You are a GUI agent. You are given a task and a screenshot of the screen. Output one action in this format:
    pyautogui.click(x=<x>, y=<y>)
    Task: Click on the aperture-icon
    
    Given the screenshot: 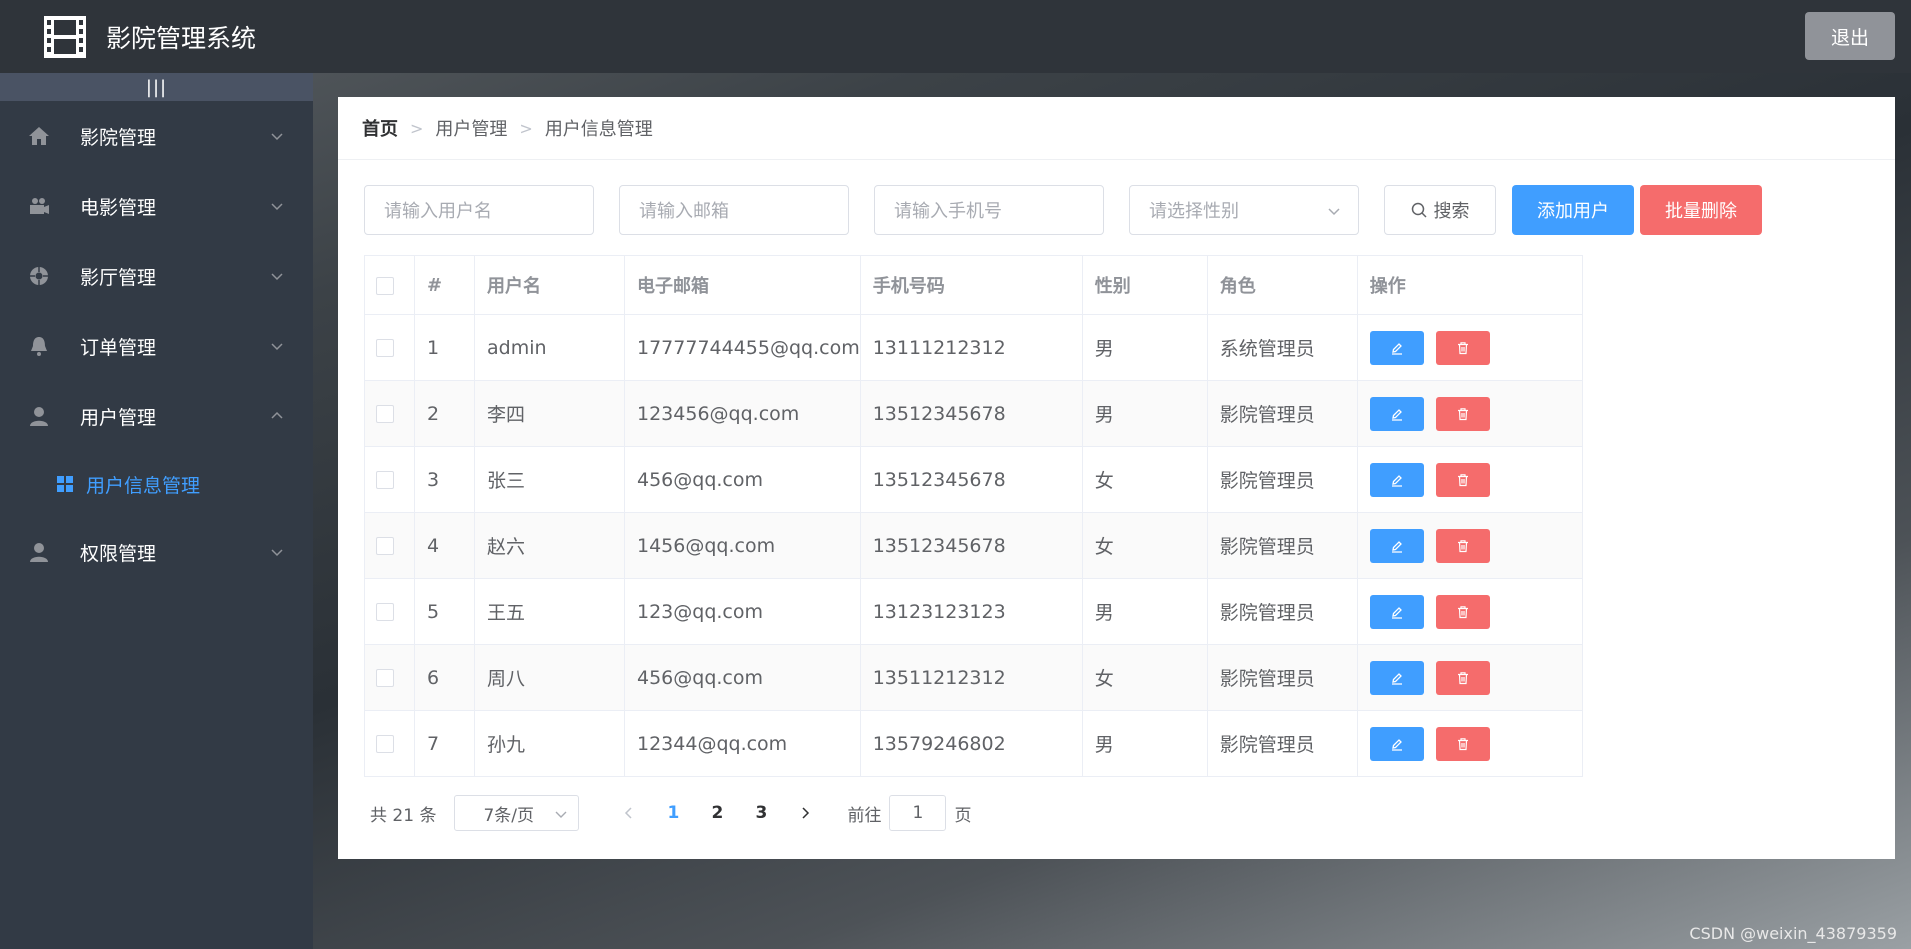 What is the action you would take?
    pyautogui.click(x=39, y=276)
    